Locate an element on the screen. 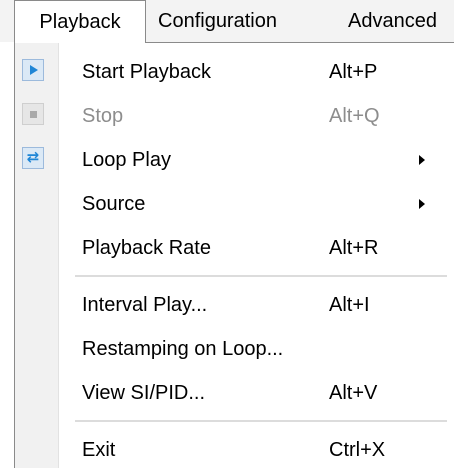 This screenshot has width=454, height=468. menu-item-interval-play: Interval Play... Alt+I is located at coordinates (234, 305).